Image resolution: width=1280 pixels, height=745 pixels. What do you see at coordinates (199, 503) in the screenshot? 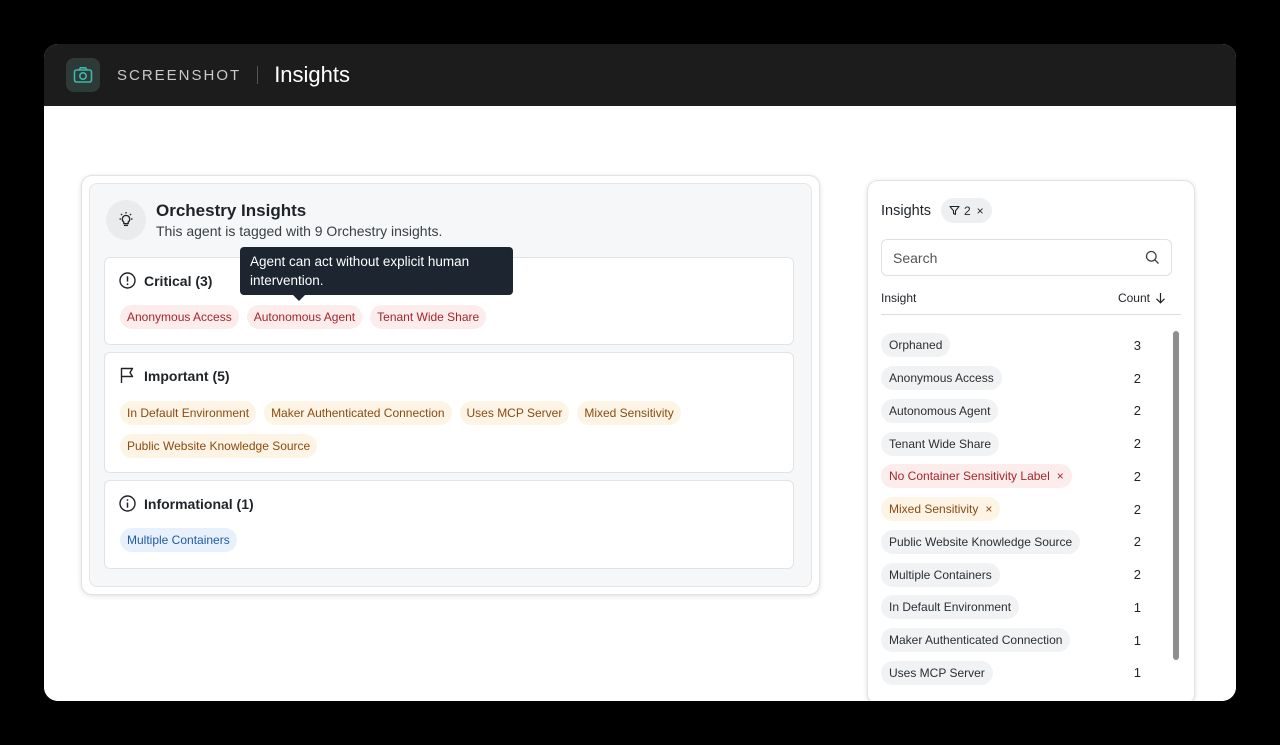
I see `informational-label: Informational (1)` at bounding box center [199, 503].